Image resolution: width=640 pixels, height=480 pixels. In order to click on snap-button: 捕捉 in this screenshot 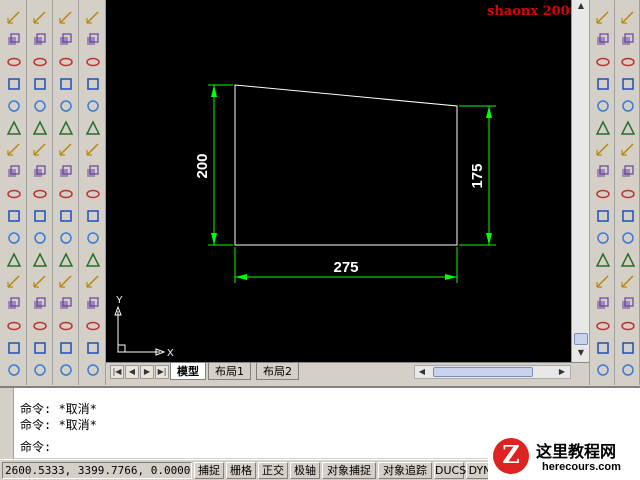, I will do `click(209, 470)`.